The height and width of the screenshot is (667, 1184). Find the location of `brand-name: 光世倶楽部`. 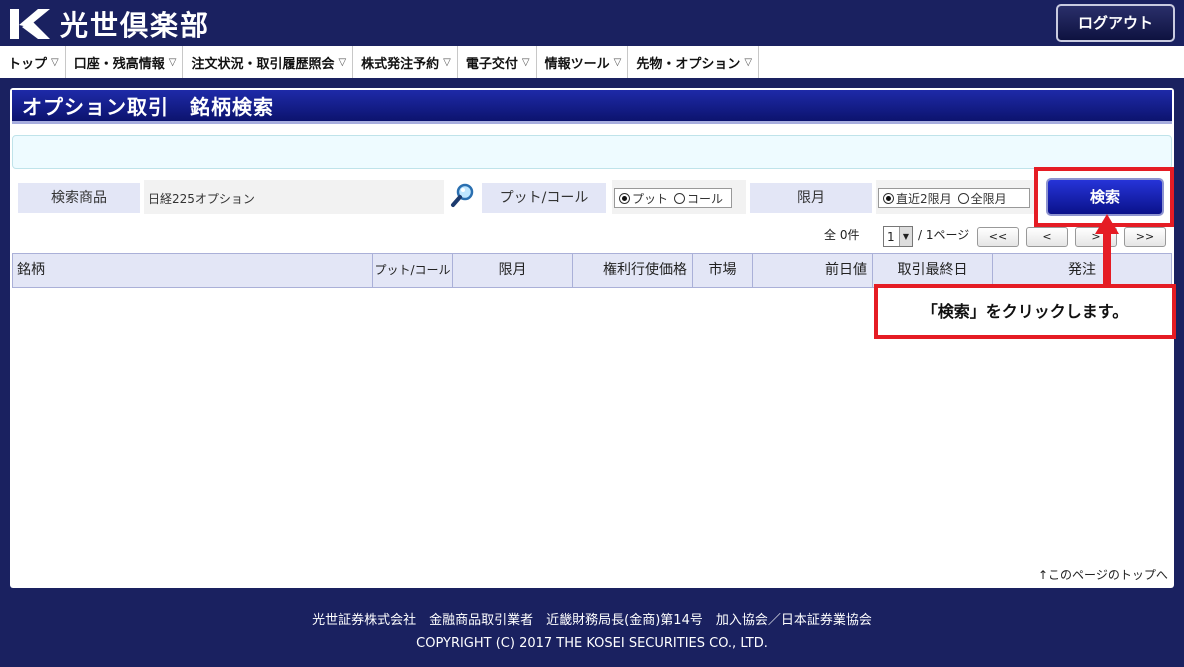

brand-name: 光世倶楽部 is located at coordinates (135, 25).